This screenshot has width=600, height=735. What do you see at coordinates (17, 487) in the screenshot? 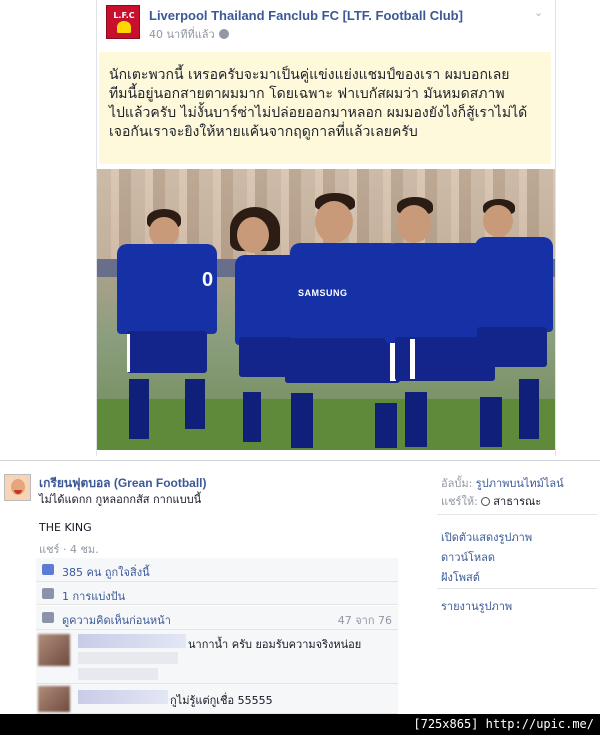
I see `sharer-avatar` at bounding box center [17, 487].